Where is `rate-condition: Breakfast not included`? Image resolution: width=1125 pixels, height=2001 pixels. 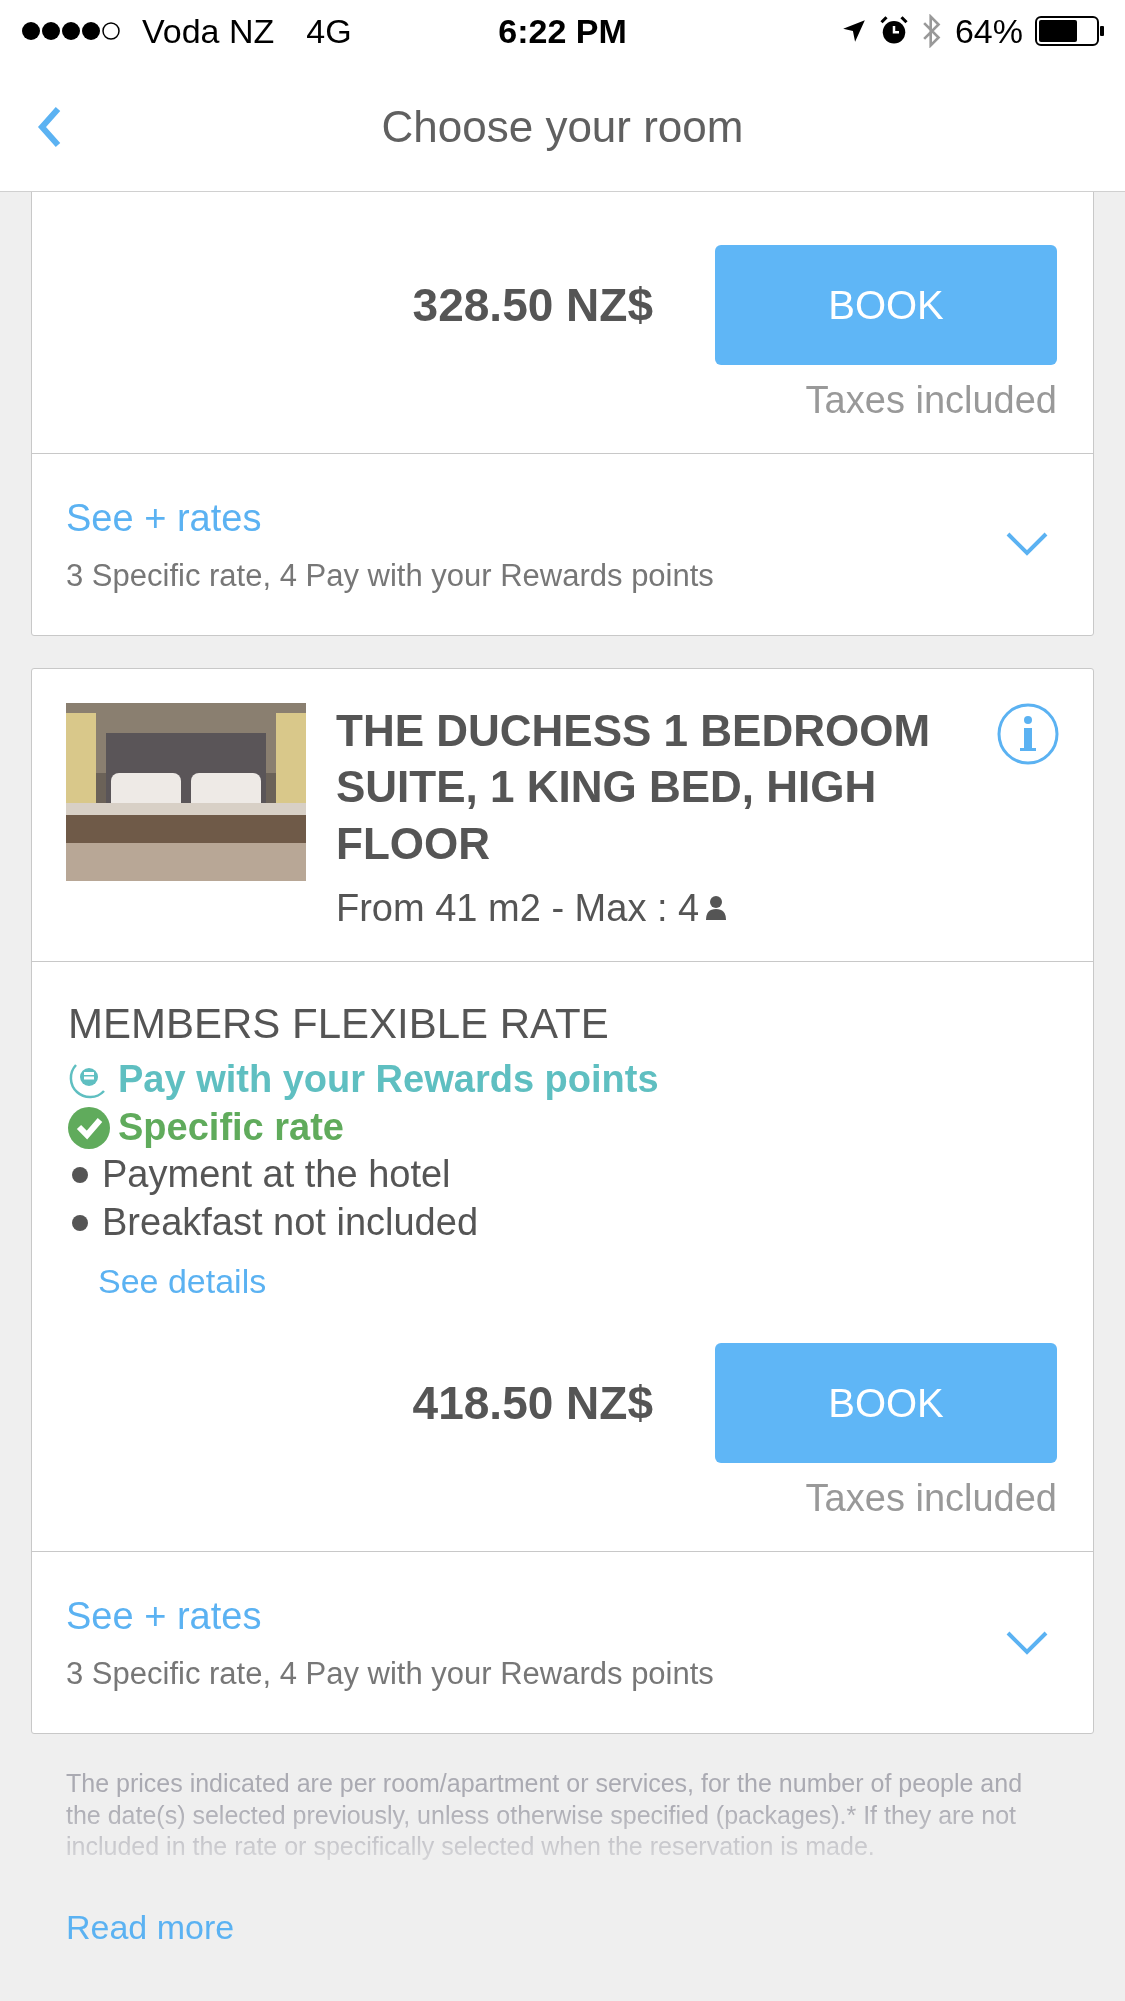
rate-condition: Breakfast not included is located at coordinates (290, 1222).